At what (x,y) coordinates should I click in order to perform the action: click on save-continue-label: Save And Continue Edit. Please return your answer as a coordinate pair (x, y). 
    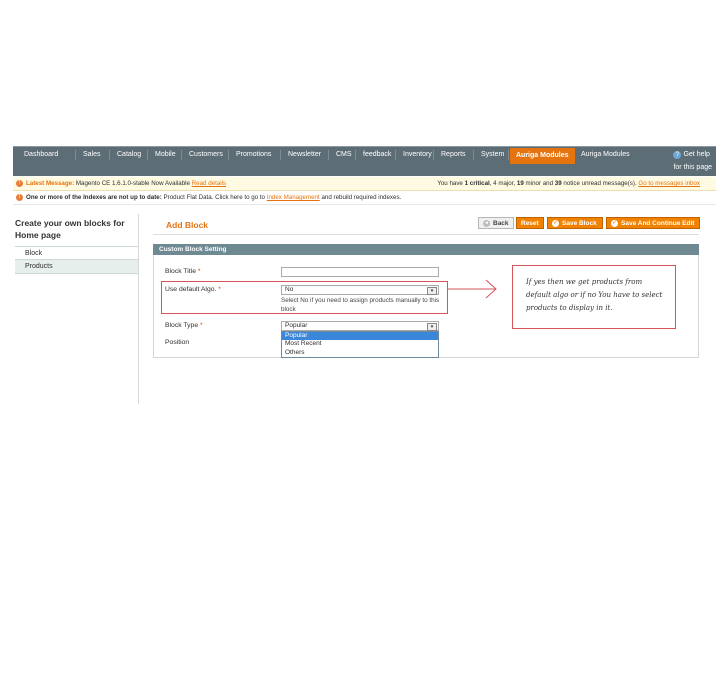
    Looking at the image, I should click on (658, 223).